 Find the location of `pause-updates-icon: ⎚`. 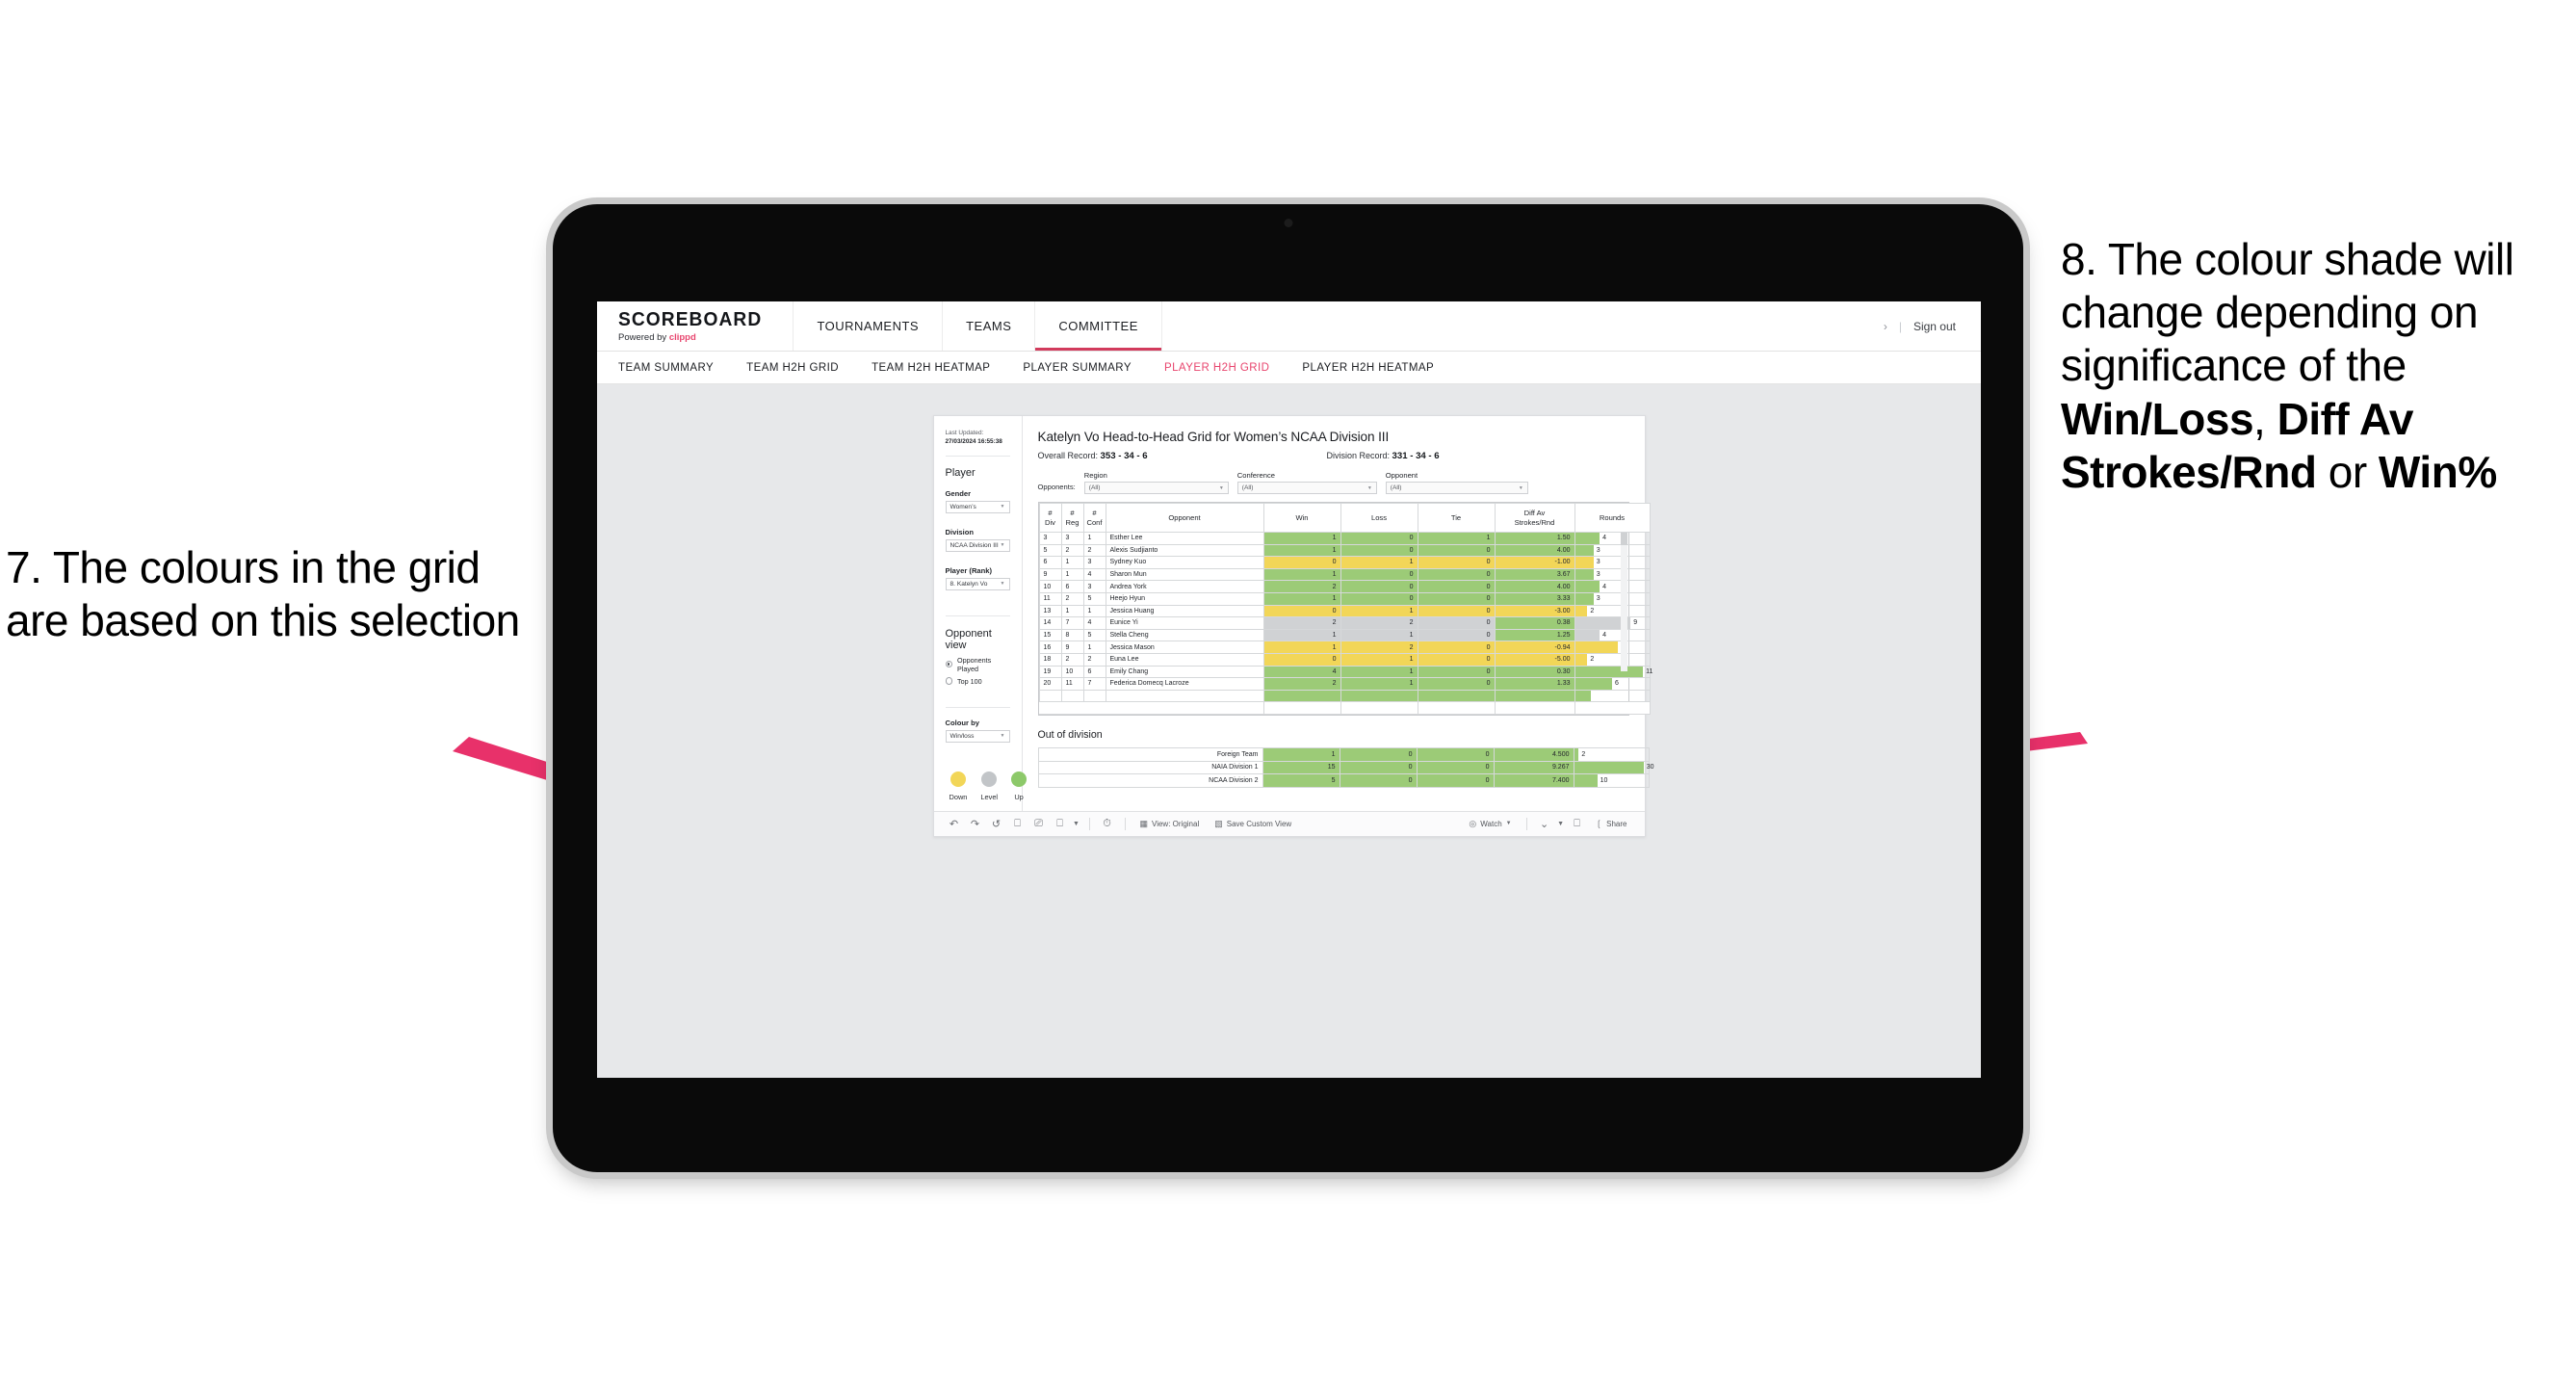

pause-updates-icon: ⎚ is located at coordinates (1039, 824).